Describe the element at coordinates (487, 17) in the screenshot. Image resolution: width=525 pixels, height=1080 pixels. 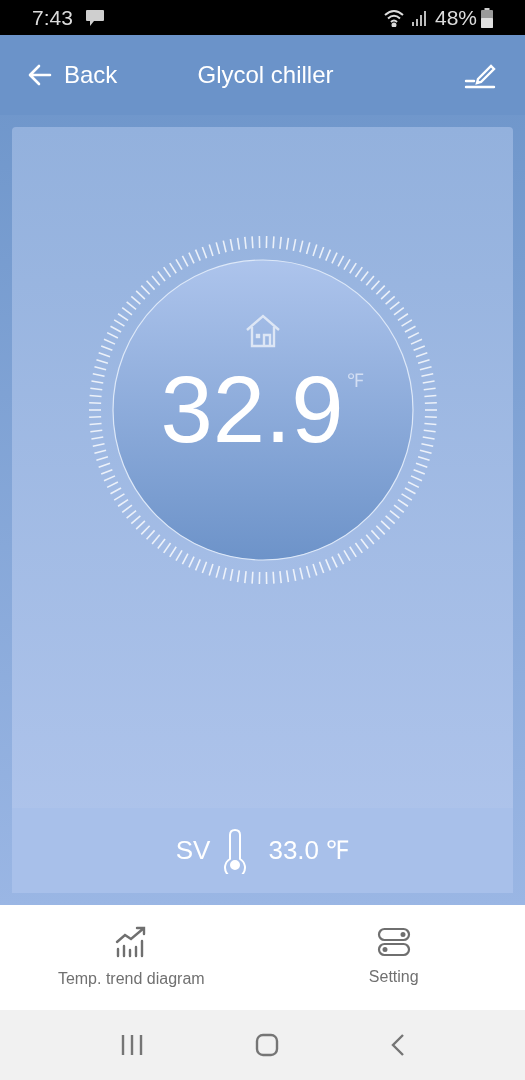
I see `battery-icon` at that location.